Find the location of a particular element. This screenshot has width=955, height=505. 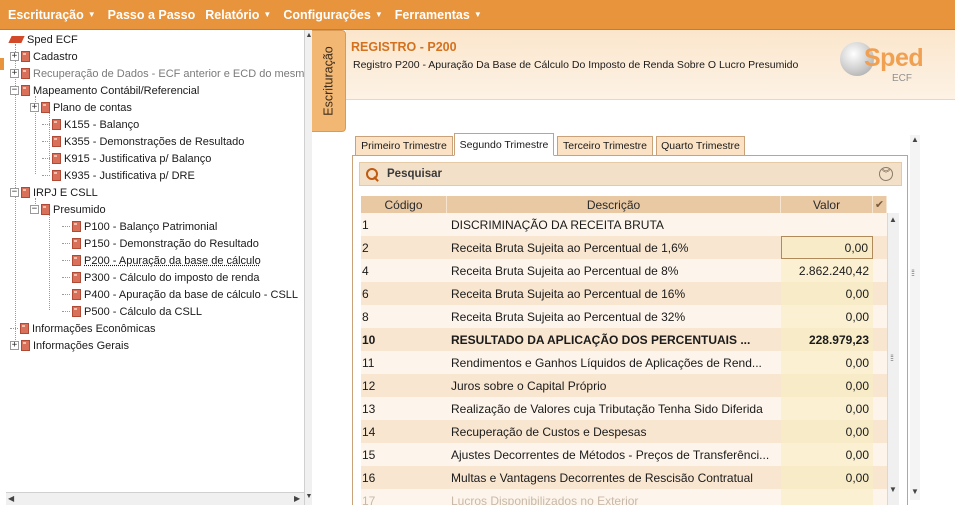

cell-description: DISCRIMINAÇÃO DA RECEITA BRUTA is located at coordinates (557, 224).